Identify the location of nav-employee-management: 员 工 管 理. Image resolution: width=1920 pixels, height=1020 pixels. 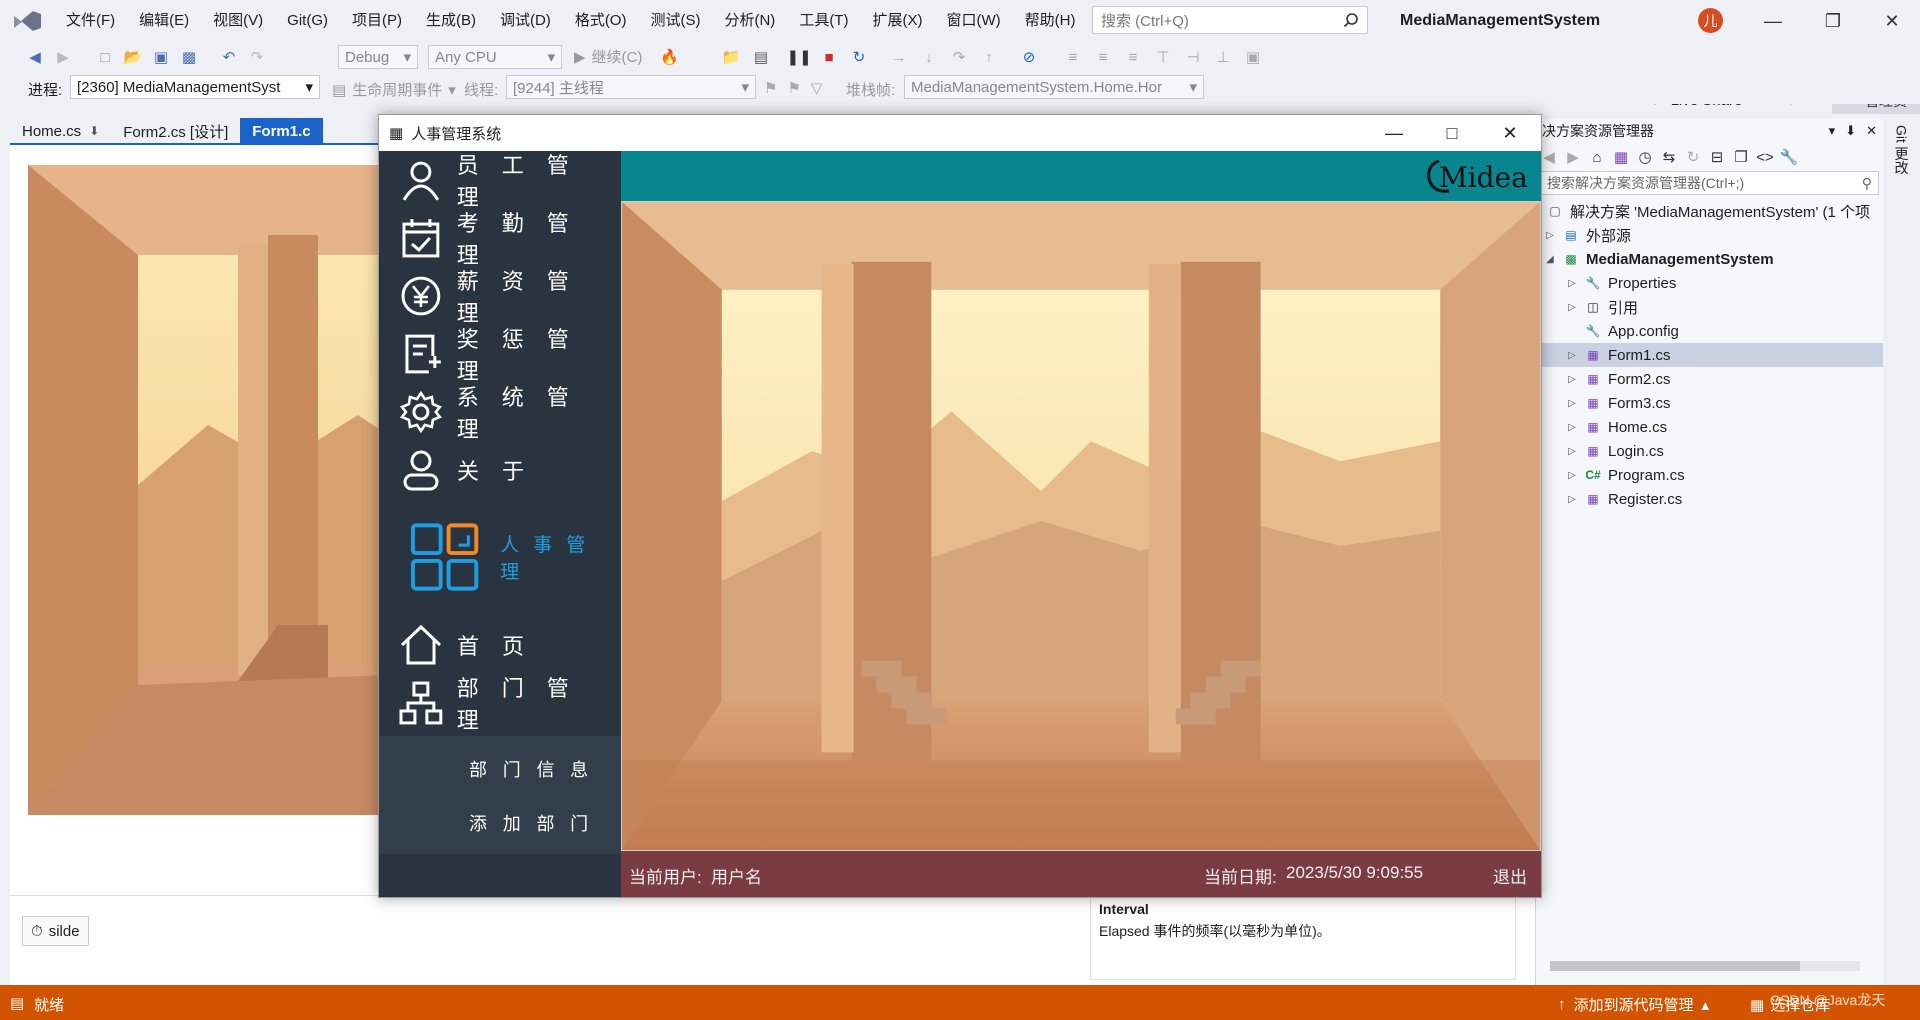
(510, 181).